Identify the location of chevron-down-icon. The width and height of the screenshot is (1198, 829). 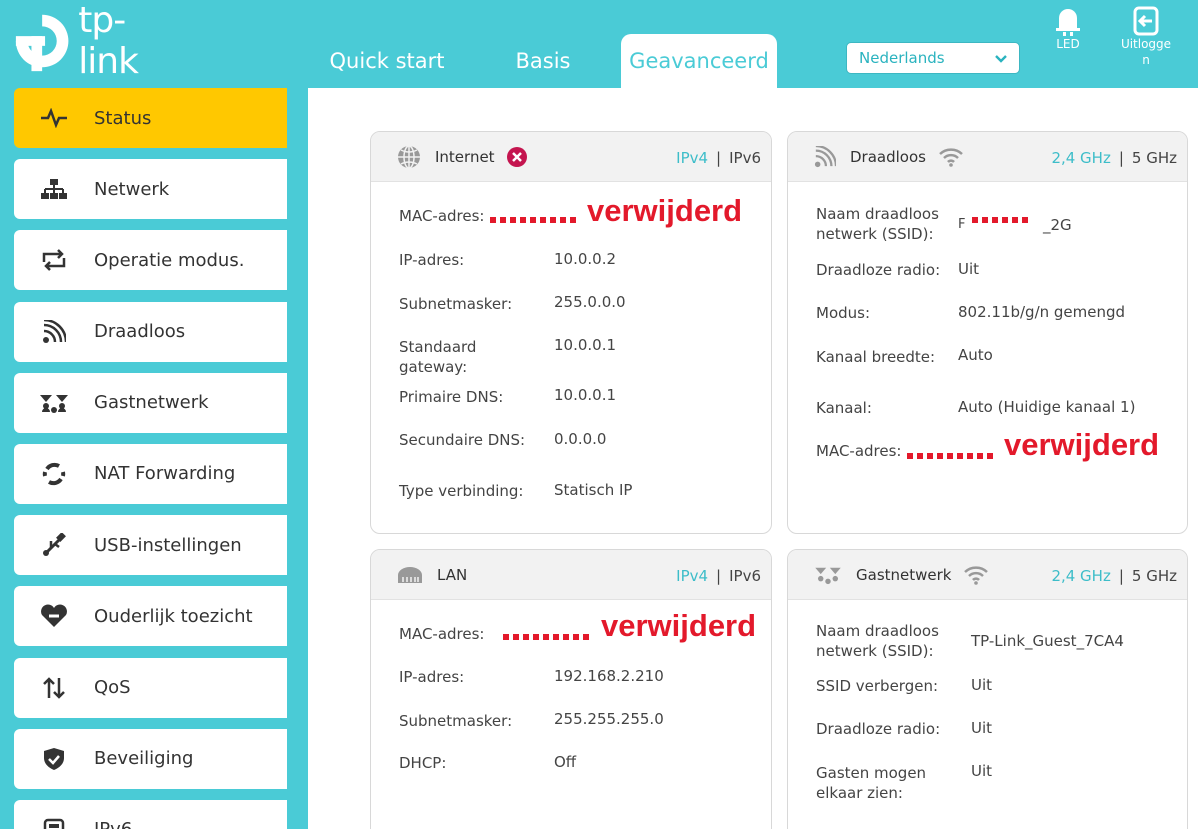
(1001, 59).